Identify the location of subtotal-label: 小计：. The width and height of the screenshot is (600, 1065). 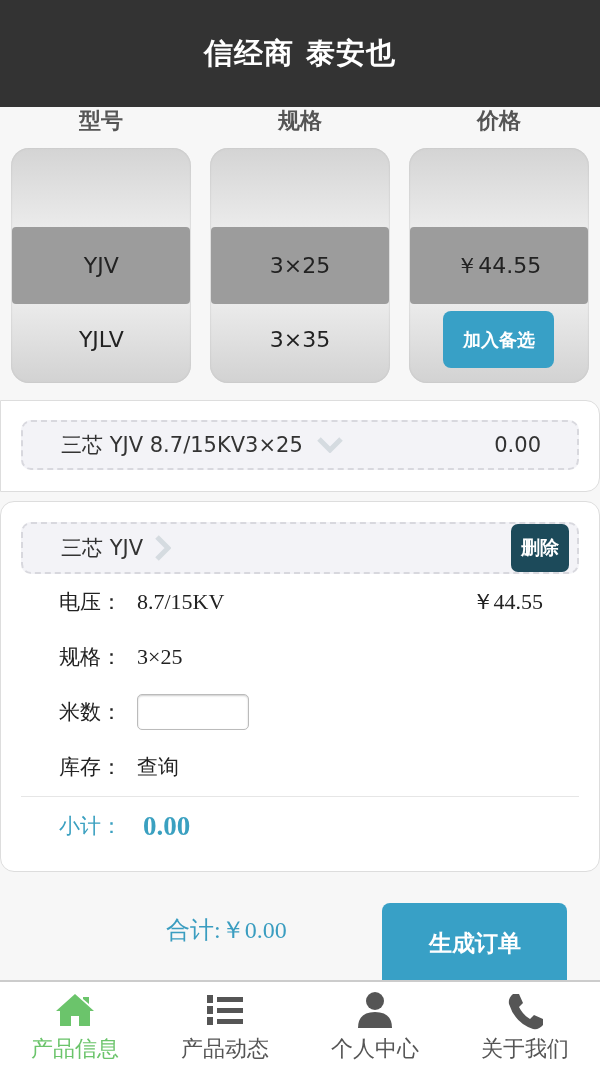
(91, 826).